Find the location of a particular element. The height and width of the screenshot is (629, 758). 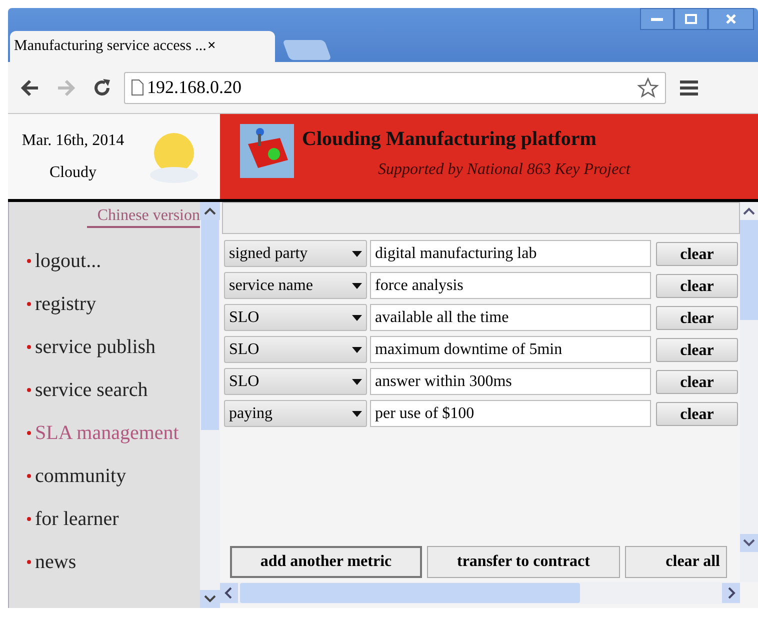

tab-close-button: × is located at coordinates (211, 46).